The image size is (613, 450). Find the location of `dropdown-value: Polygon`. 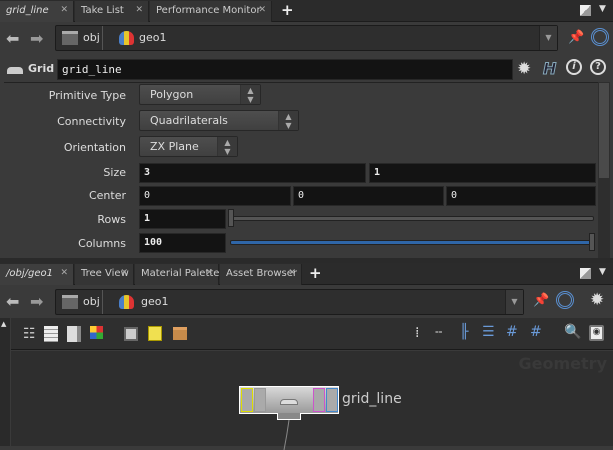

dropdown-value: Polygon is located at coordinates (172, 94).